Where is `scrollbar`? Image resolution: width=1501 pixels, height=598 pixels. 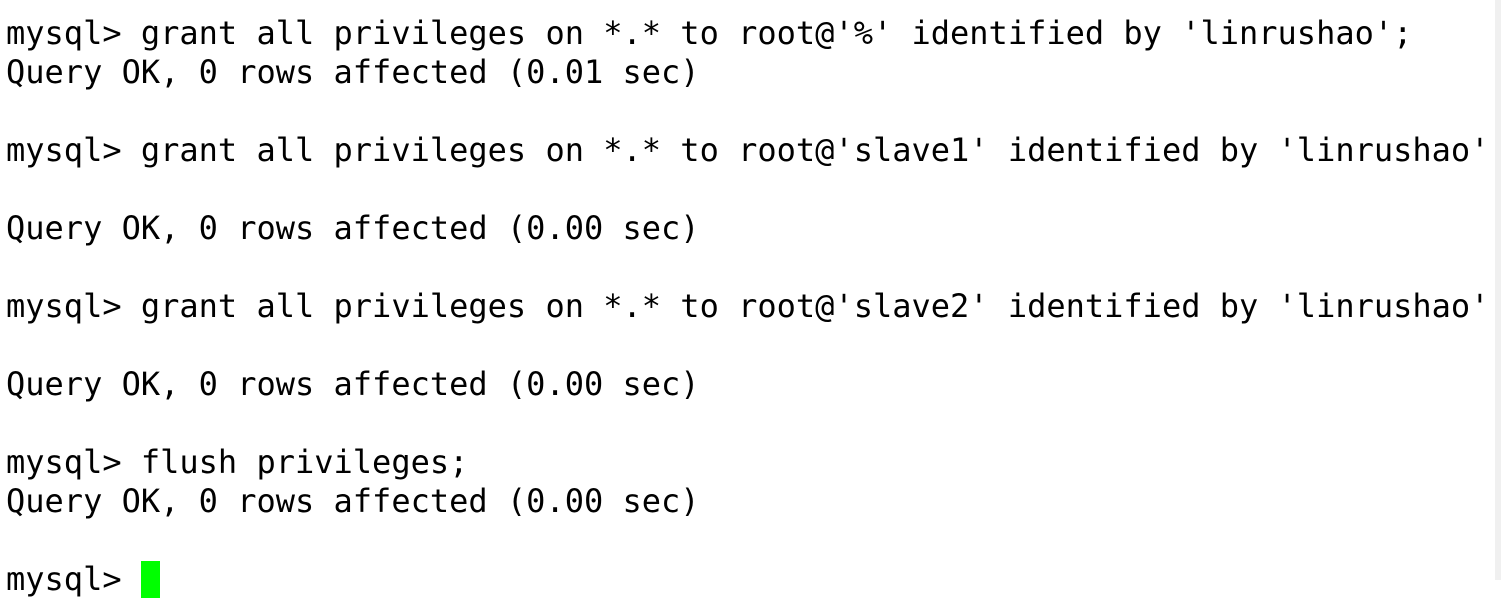
scrollbar is located at coordinates (1498, 290).